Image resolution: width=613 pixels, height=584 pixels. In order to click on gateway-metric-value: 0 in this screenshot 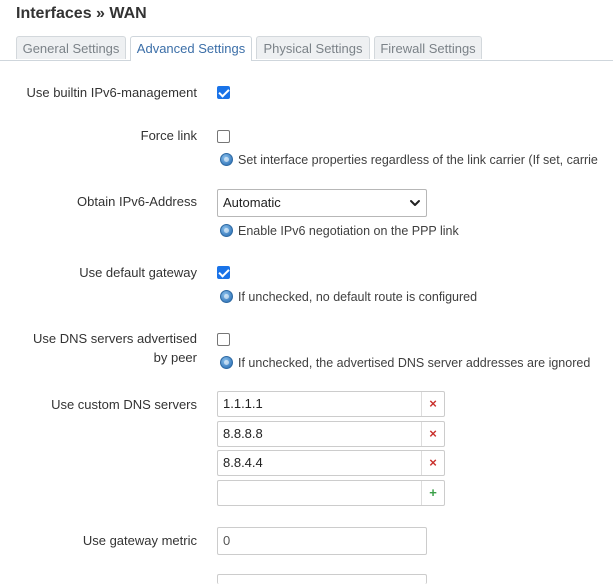, I will do `click(227, 540)`.